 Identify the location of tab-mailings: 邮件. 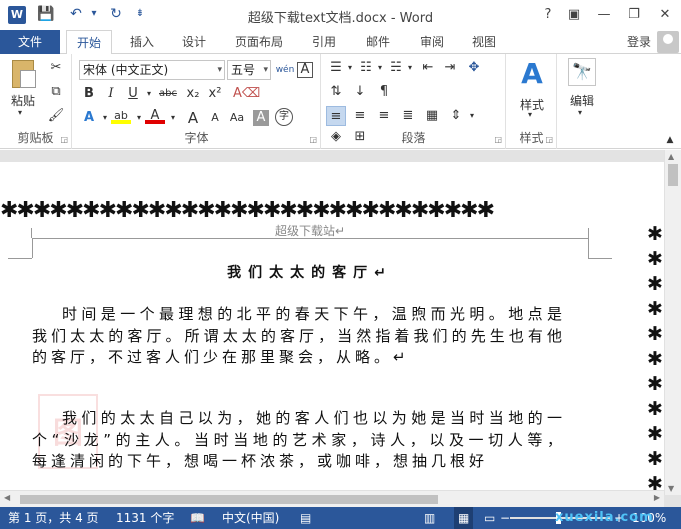
(378, 42).